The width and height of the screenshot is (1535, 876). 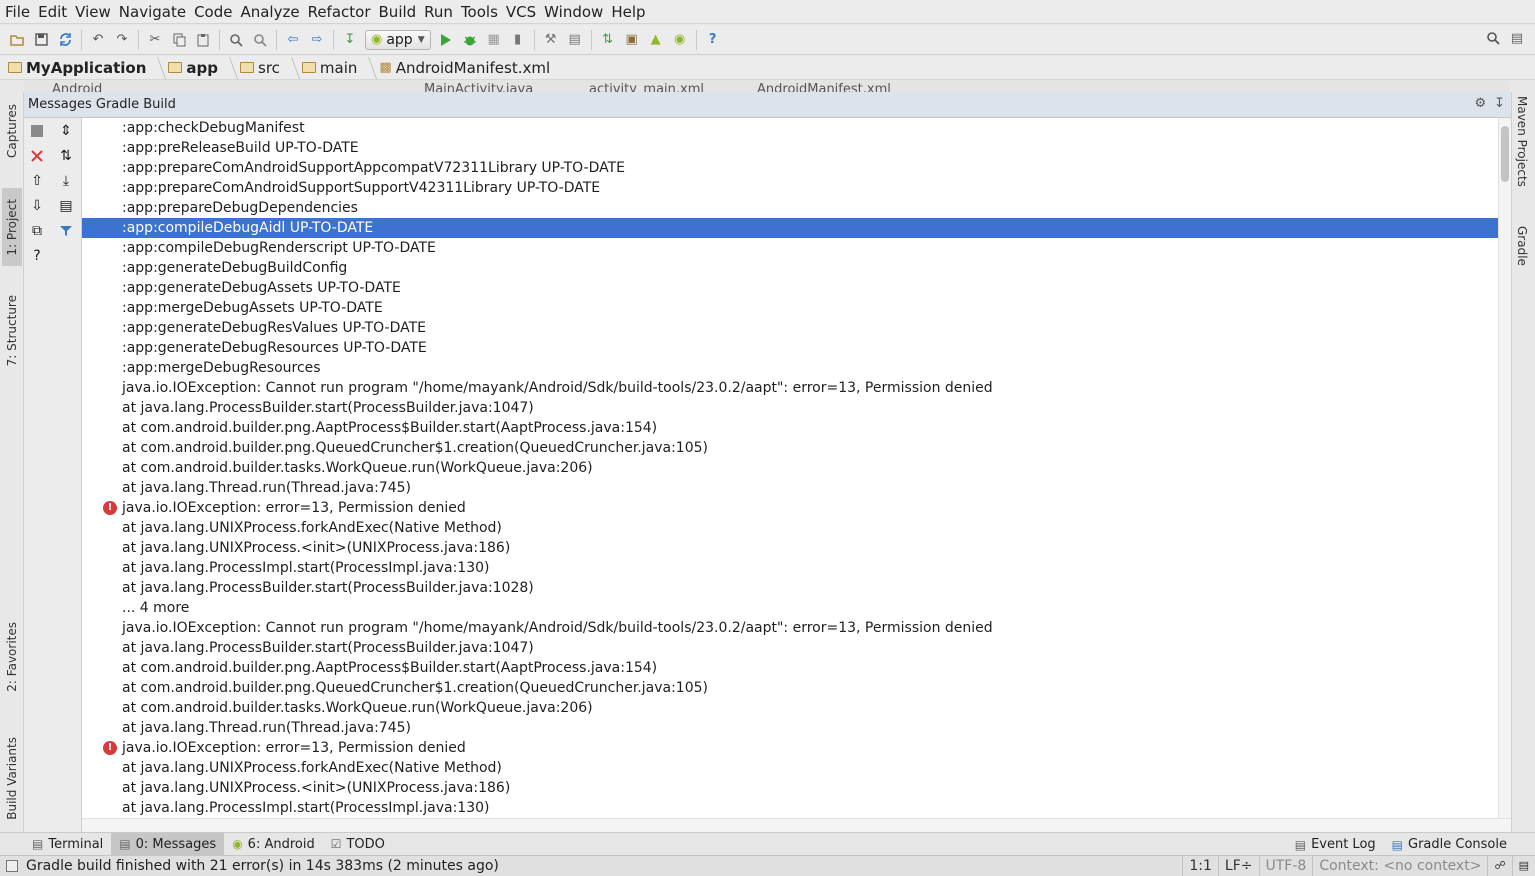 What do you see at coordinates (494, 40) in the screenshot?
I see `coverage-icon: ▦` at bounding box center [494, 40].